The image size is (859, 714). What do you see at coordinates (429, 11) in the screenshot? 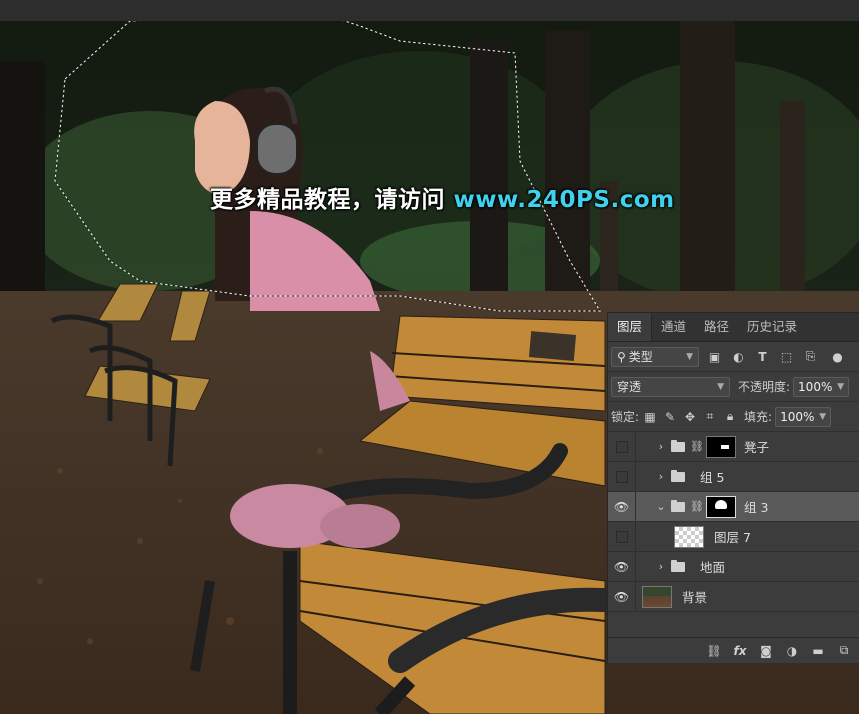
I see `document-tab-bar` at bounding box center [429, 11].